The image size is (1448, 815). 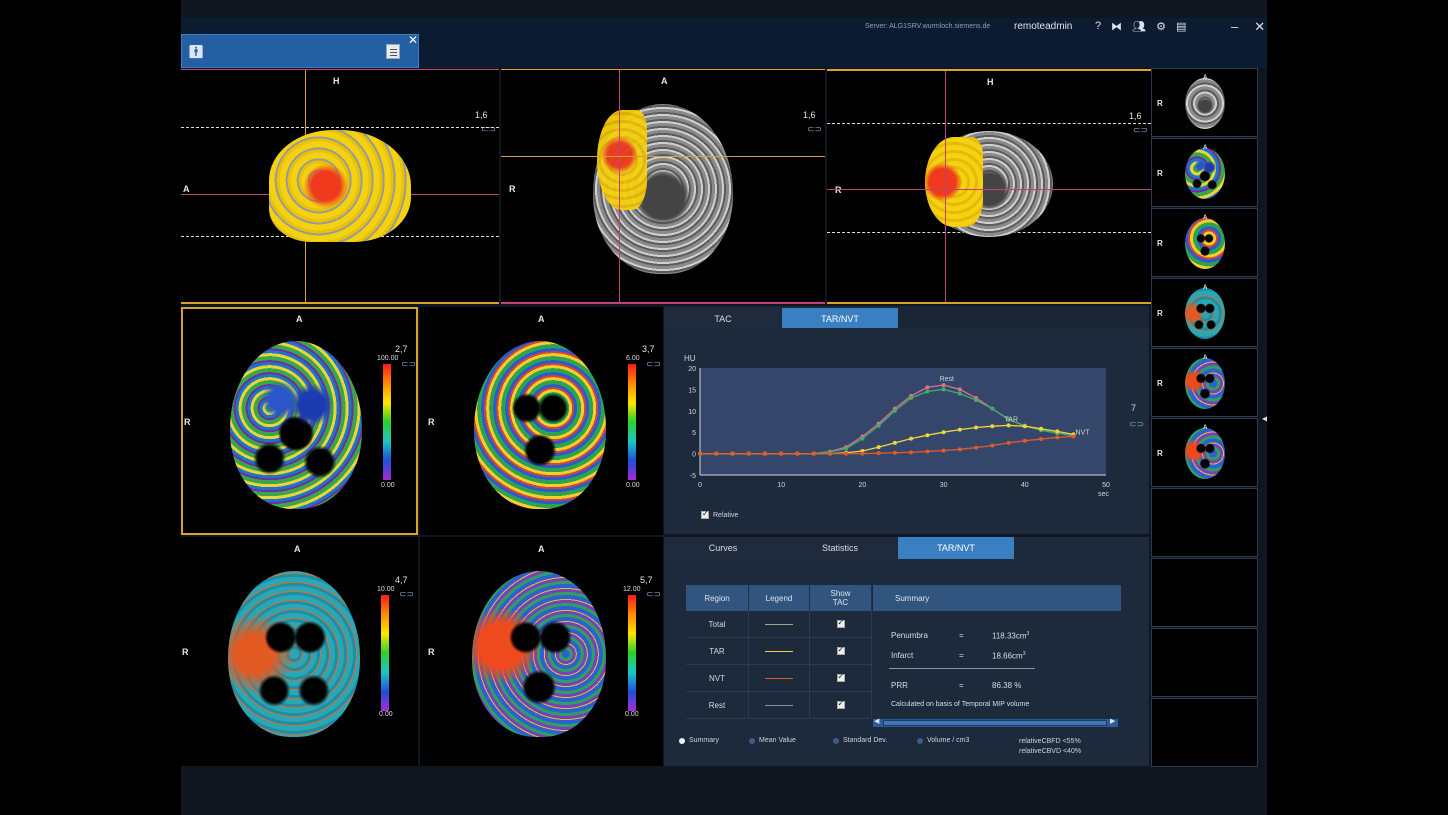 I want to click on radio-option: Standard Dev., so click(x=875, y=740).